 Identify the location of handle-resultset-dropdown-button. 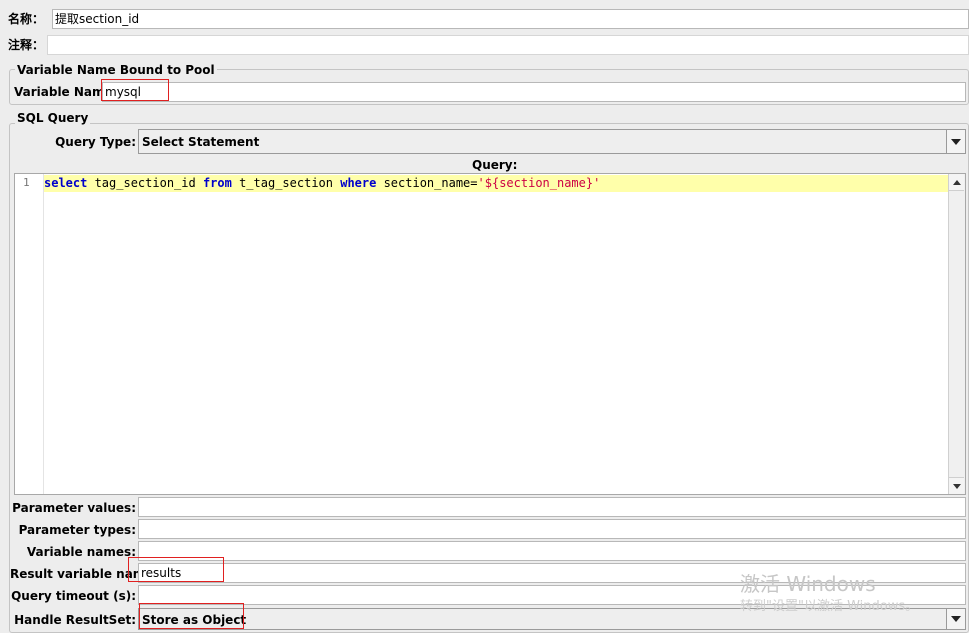
(955, 619).